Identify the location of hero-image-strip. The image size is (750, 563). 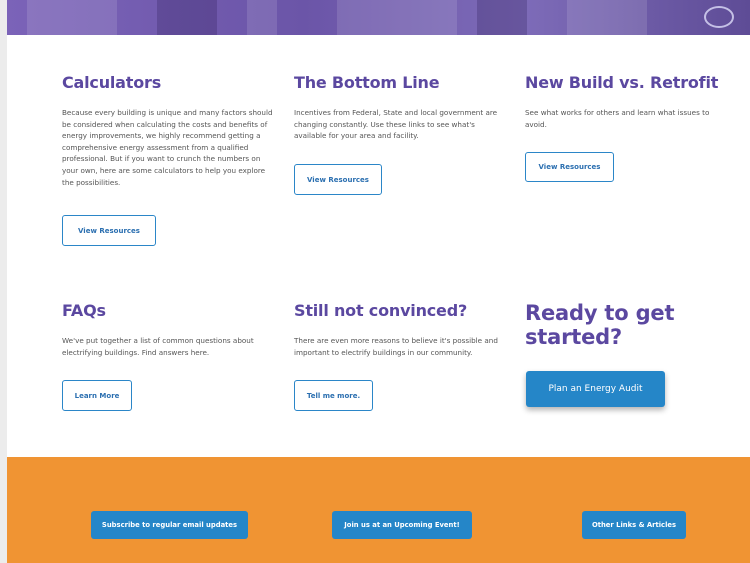
(378, 17).